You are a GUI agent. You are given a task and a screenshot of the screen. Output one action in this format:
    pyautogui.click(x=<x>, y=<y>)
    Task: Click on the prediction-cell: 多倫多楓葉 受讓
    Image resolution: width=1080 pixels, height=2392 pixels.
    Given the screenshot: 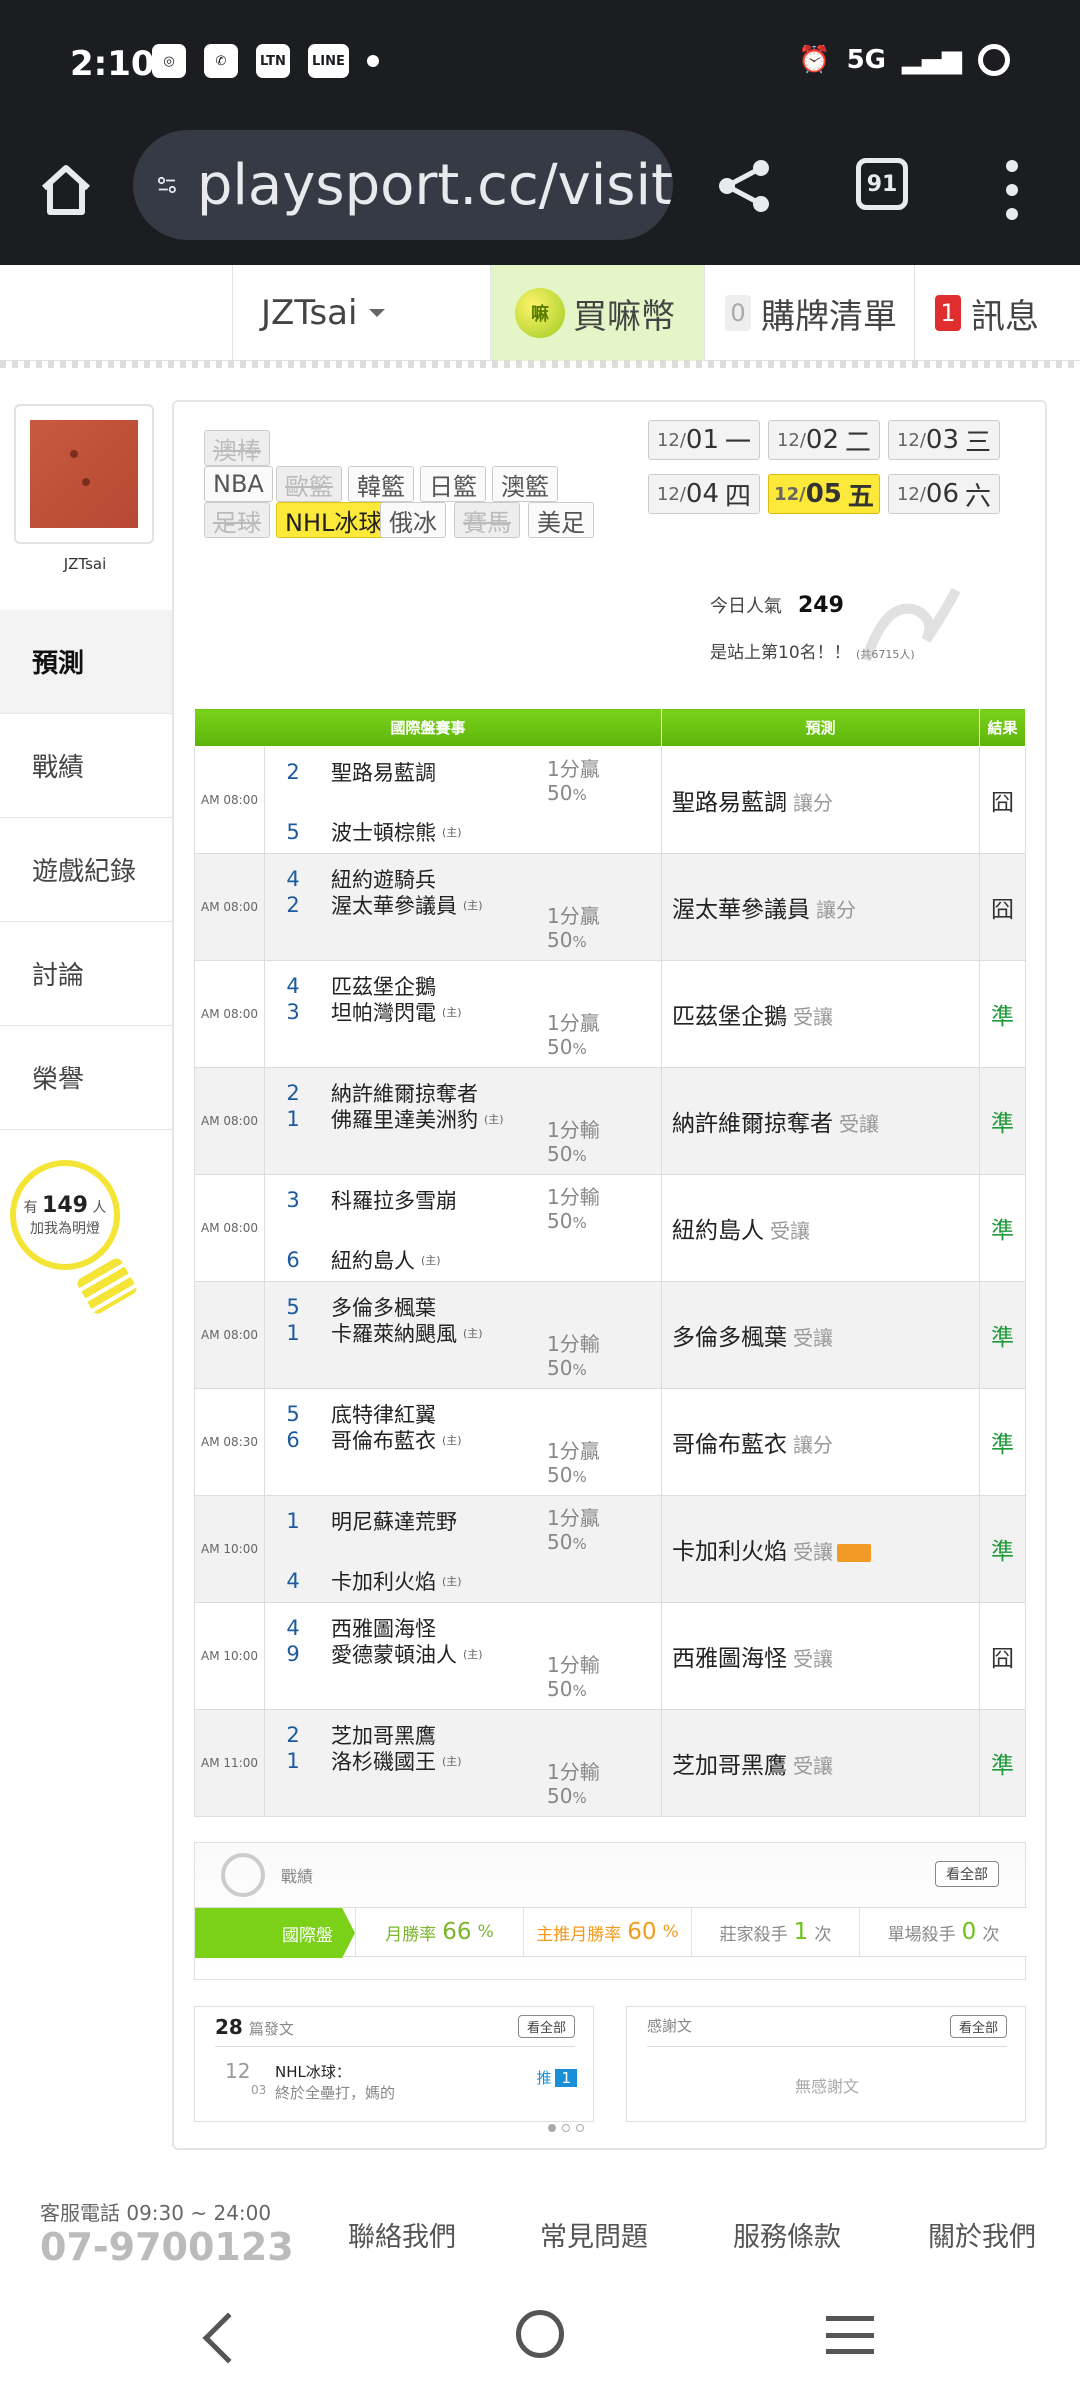 What is the action you would take?
    pyautogui.click(x=820, y=1335)
    